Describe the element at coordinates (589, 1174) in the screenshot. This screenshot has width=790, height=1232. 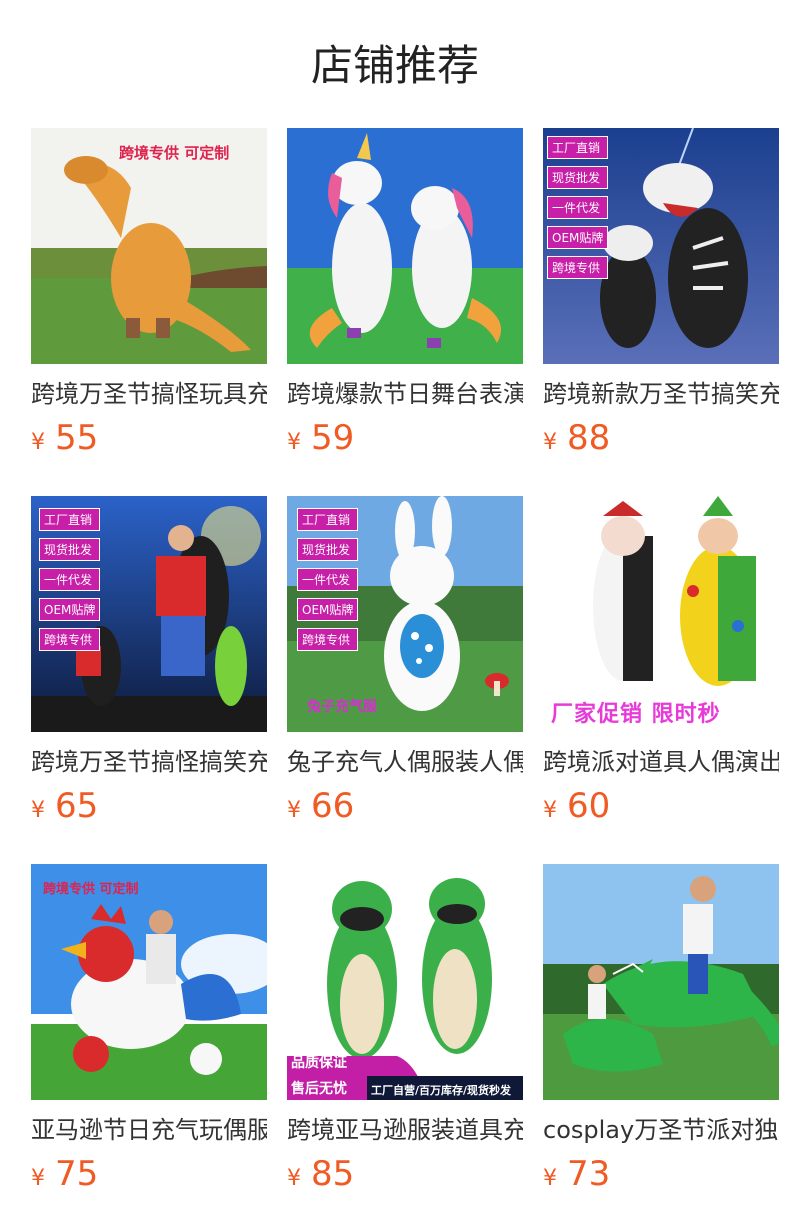
I see `price-value: 73` at that location.